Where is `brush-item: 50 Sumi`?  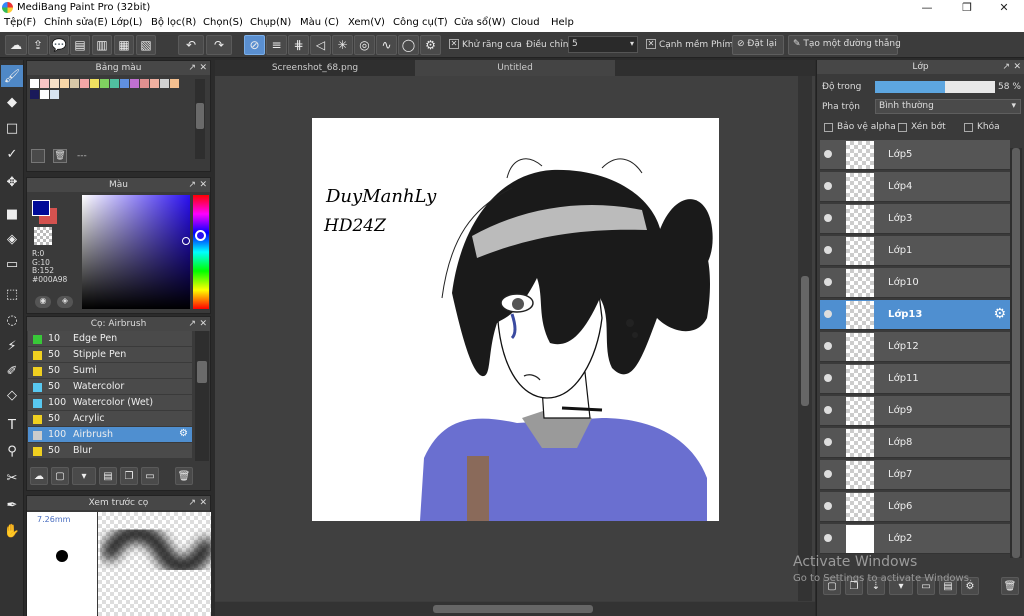 brush-item: 50 Sumi is located at coordinates (110, 371).